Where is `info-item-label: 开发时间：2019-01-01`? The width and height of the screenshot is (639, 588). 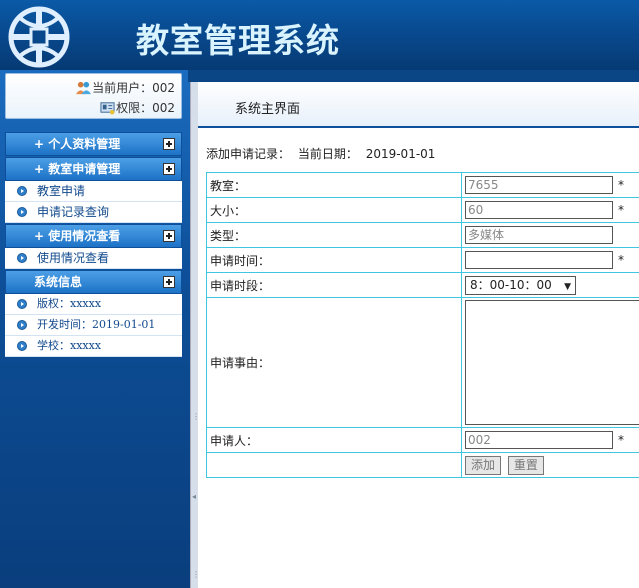 info-item-label: 开发时间：2019-01-01 is located at coordinates (96, 324).